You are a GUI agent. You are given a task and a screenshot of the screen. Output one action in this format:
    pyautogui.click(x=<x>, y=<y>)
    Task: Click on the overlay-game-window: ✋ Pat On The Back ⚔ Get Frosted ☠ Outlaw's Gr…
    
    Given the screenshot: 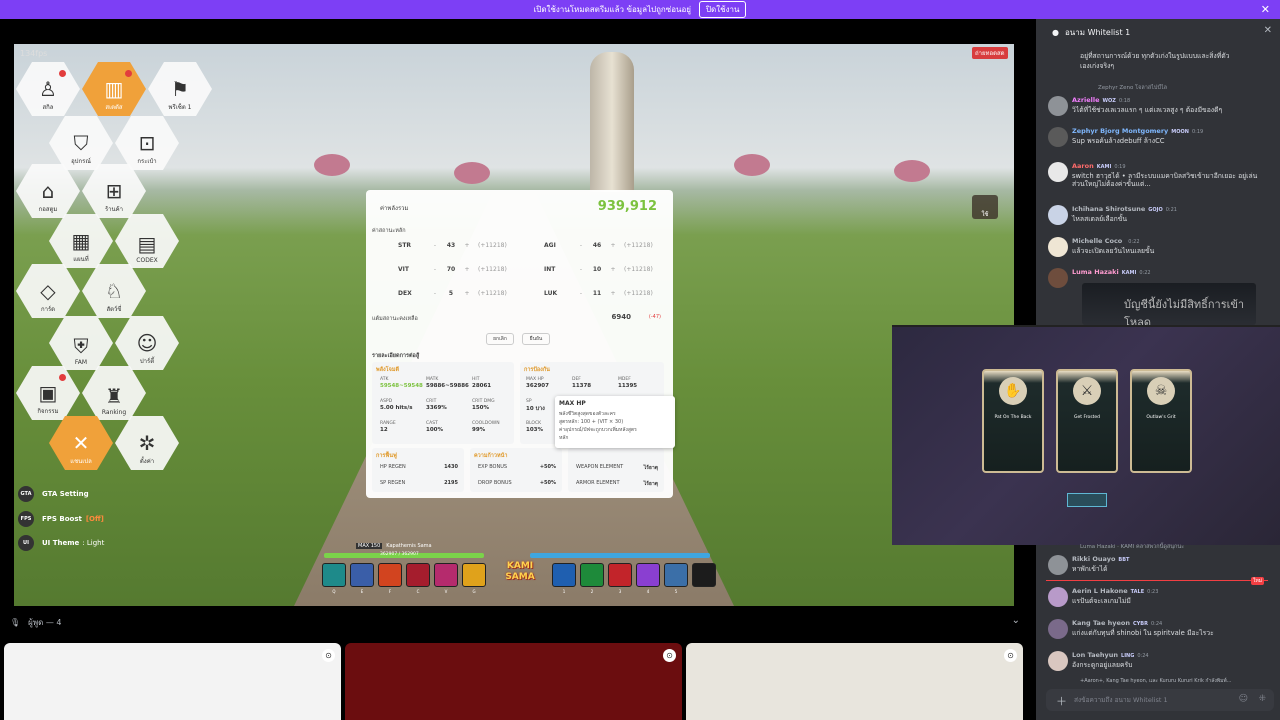 What is the action you would take?
    pyautogui.click(x=1086, y=435)
    